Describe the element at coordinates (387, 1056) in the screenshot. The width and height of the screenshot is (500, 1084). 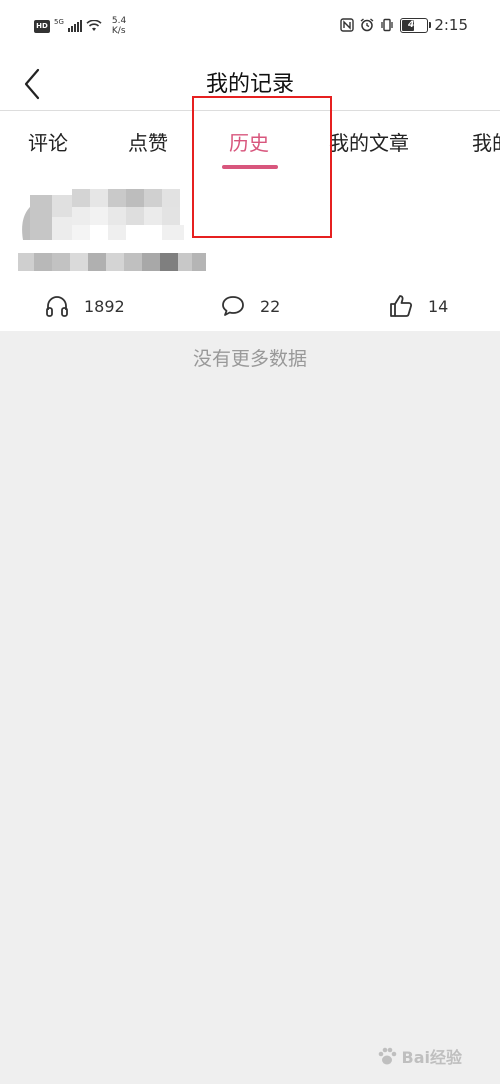
I see `paw-logo-icon` at that location.